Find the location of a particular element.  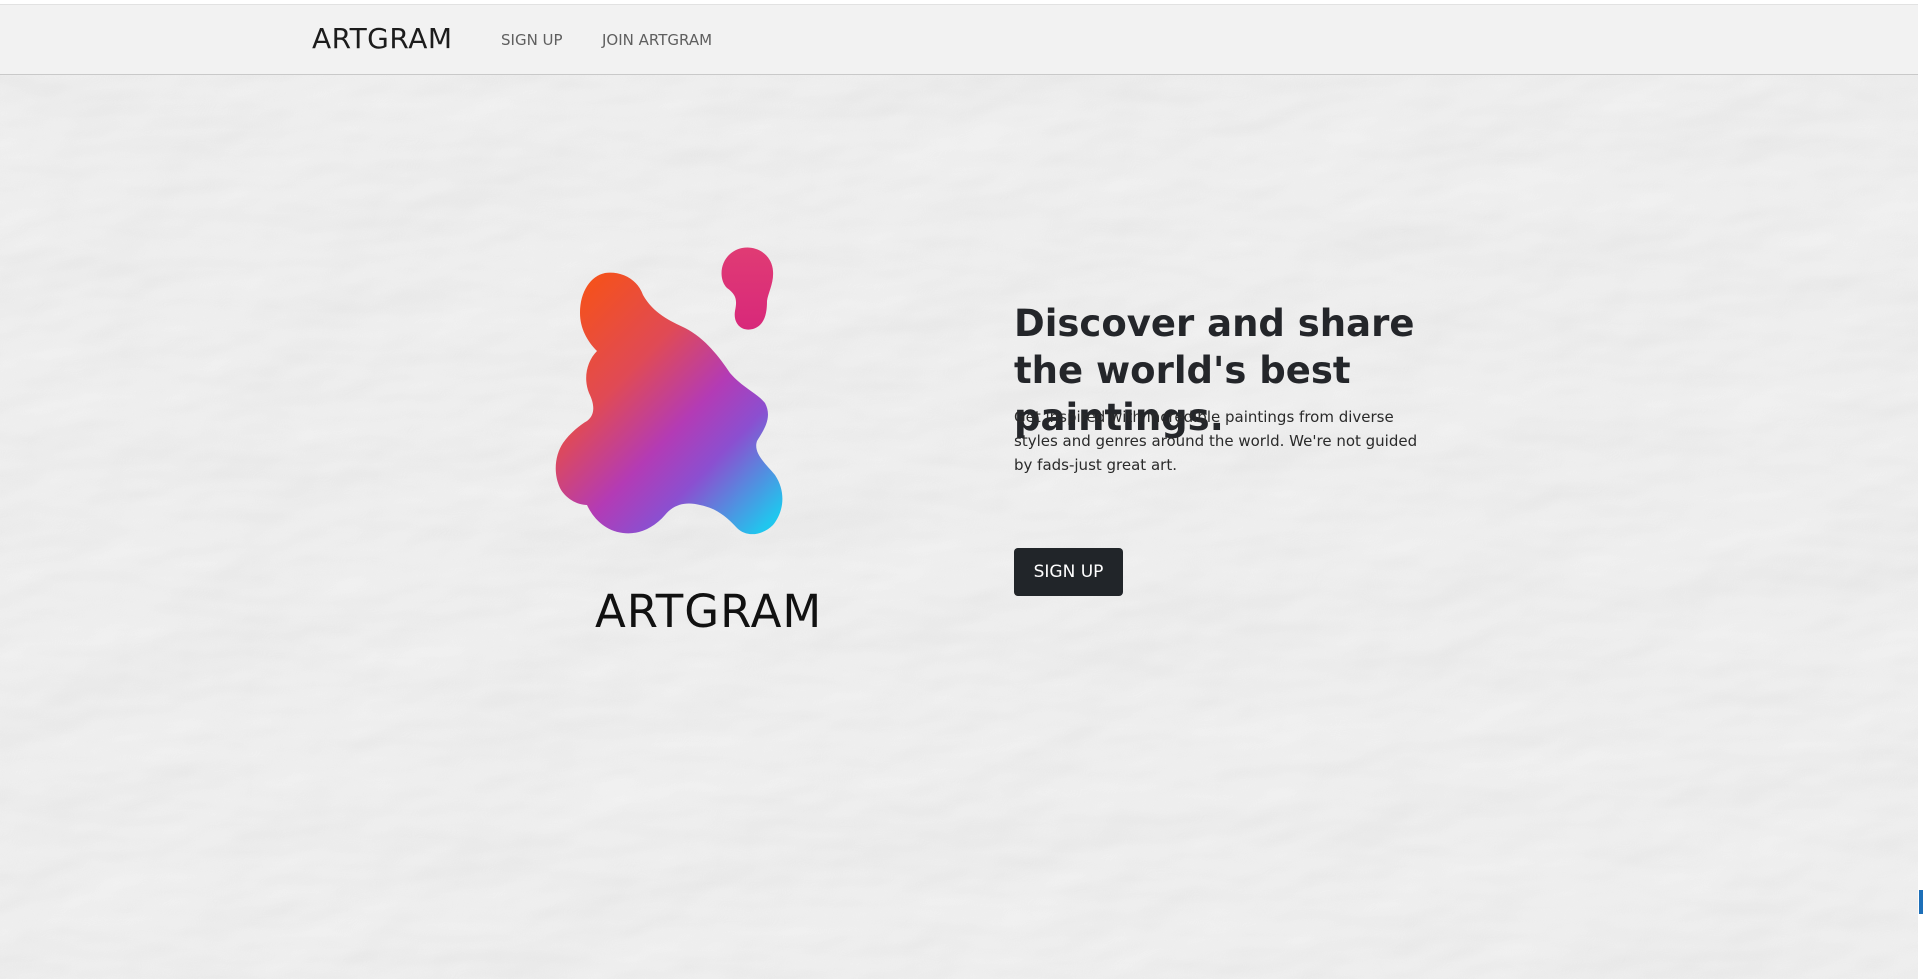

brand-link: ARTGRAM is located at coordinates (382, 38).